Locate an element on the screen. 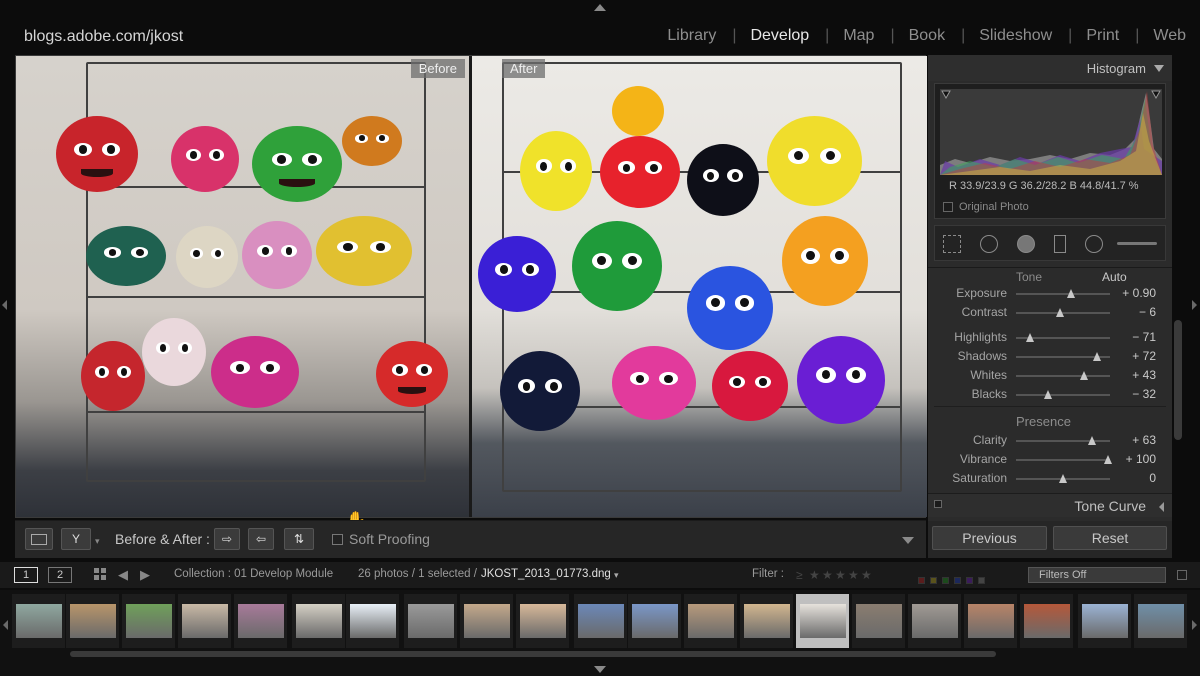 The image size is (1200, 676). original-photo-toggle: Original Photo is located at coordinates (986, 207).